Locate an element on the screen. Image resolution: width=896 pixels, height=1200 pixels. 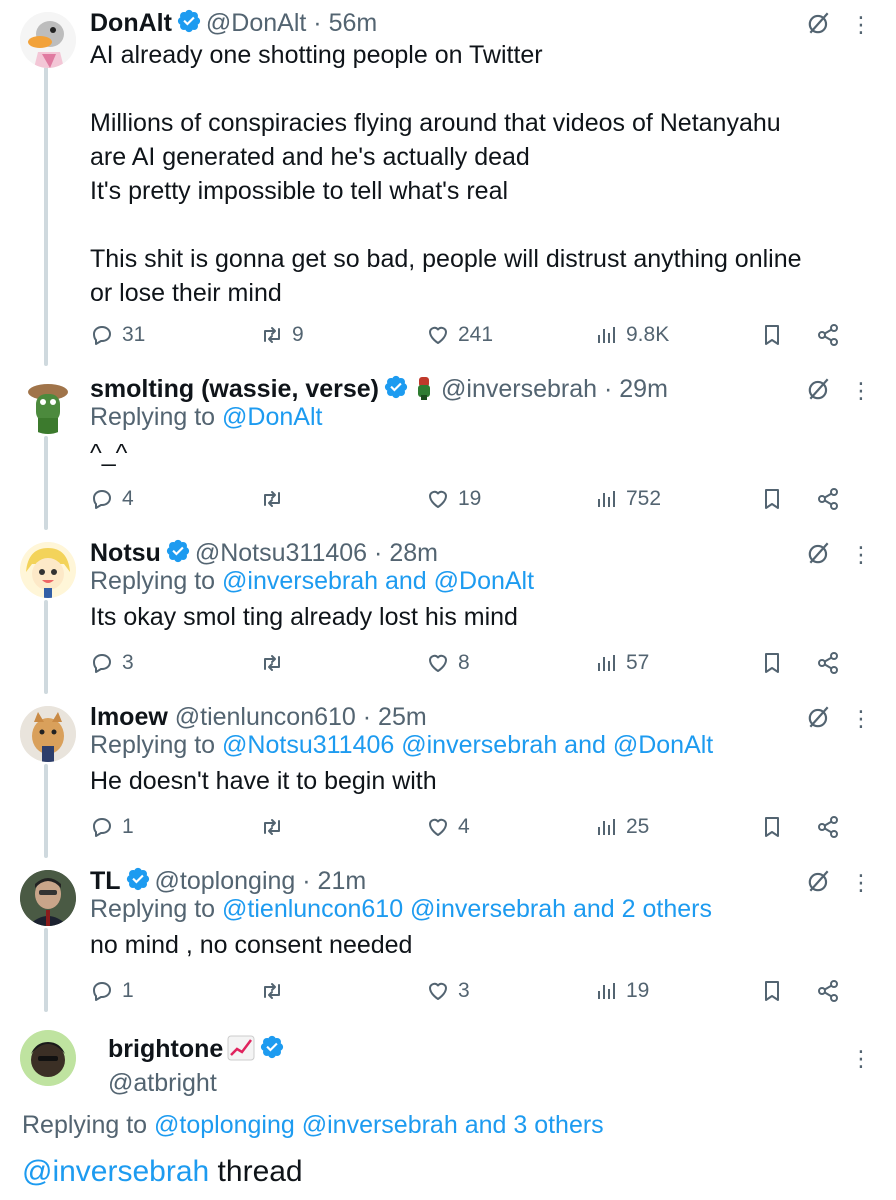
timestamp: · 56m is located at coordinates (345, 23).